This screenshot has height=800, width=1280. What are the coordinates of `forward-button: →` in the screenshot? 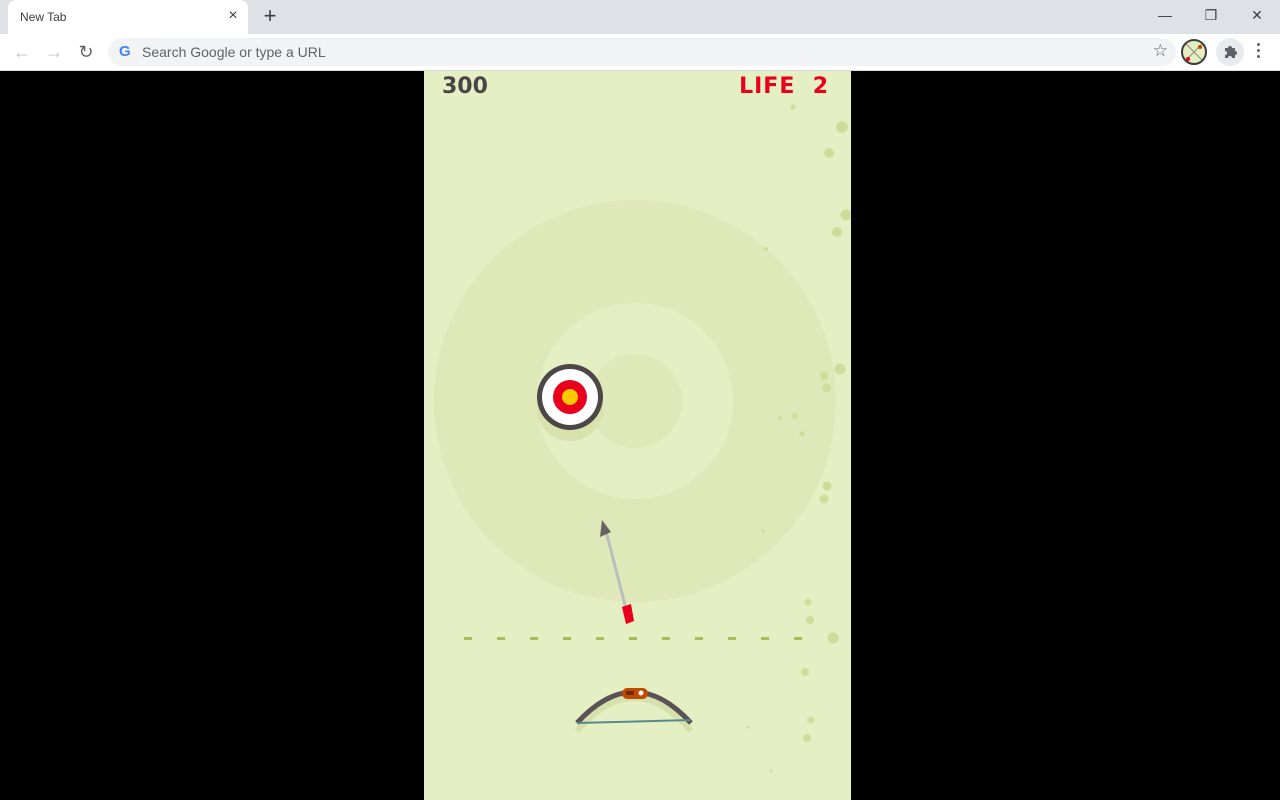 It's located at (54, 52).